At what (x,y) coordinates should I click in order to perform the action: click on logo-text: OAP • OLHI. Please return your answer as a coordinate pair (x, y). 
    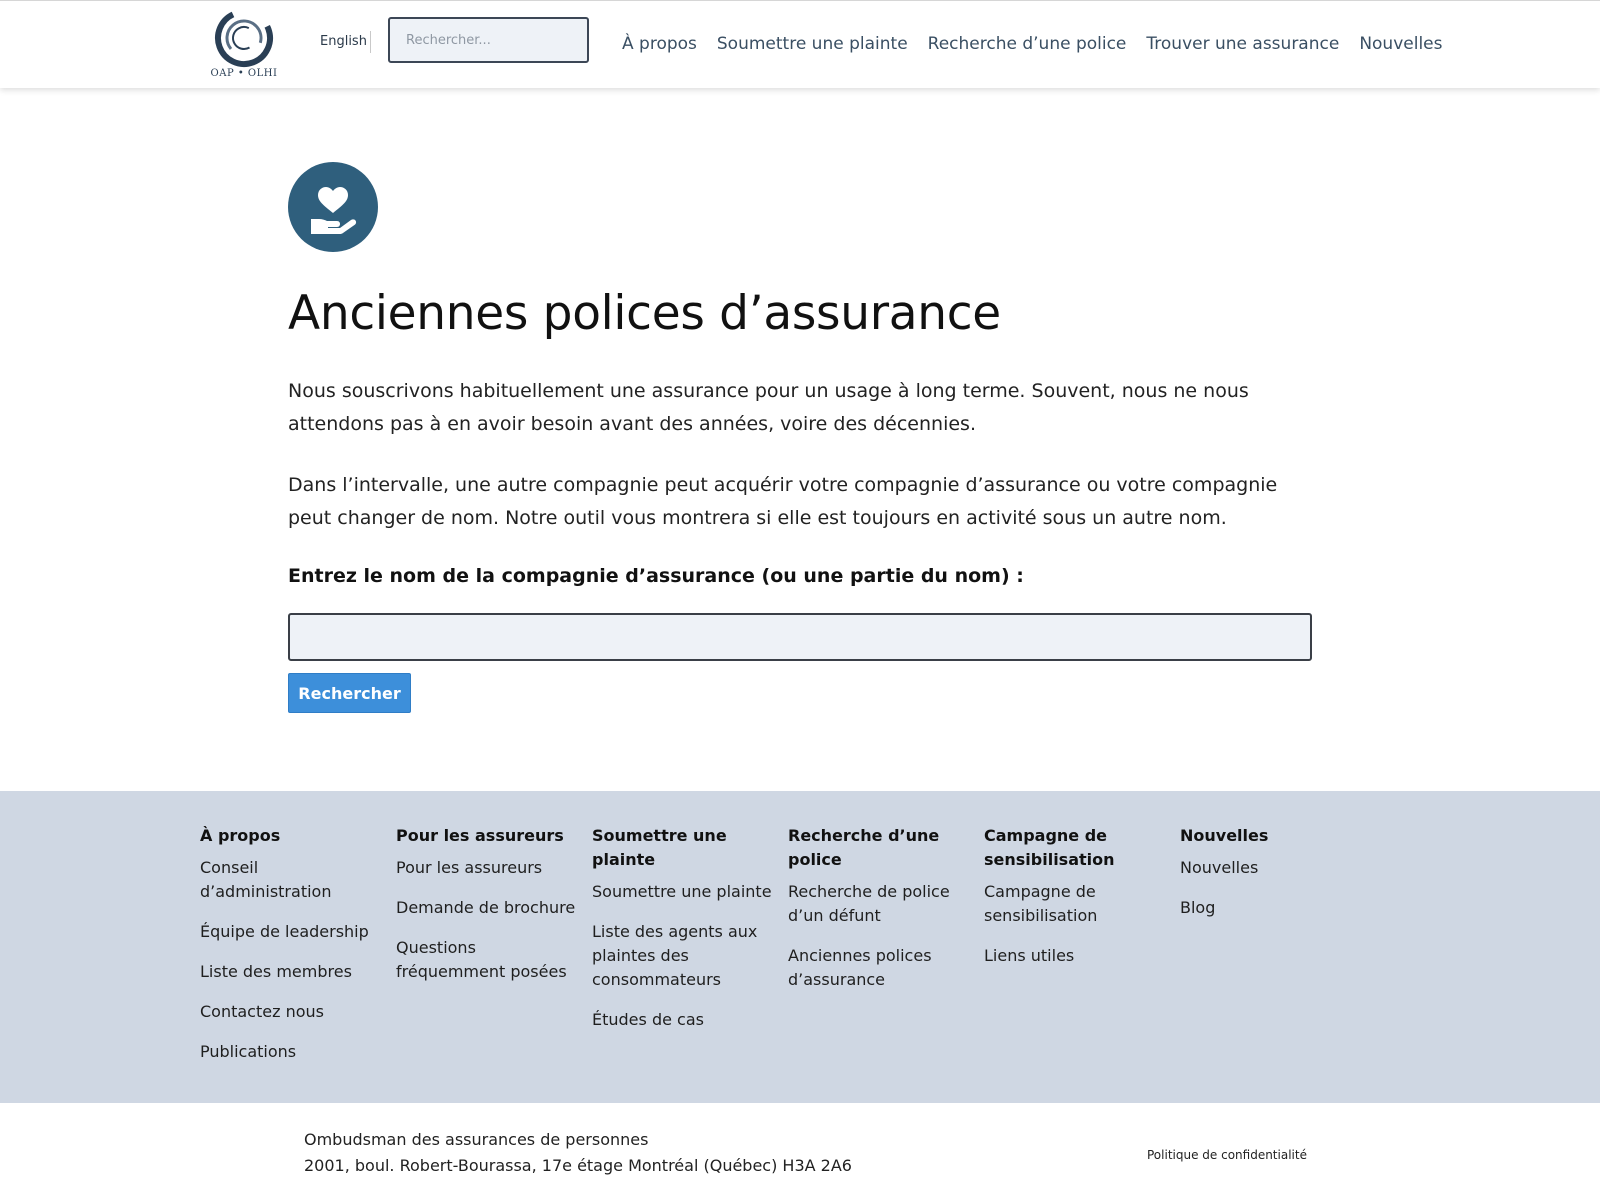
    Looking at the image, I should click on (244, 73).